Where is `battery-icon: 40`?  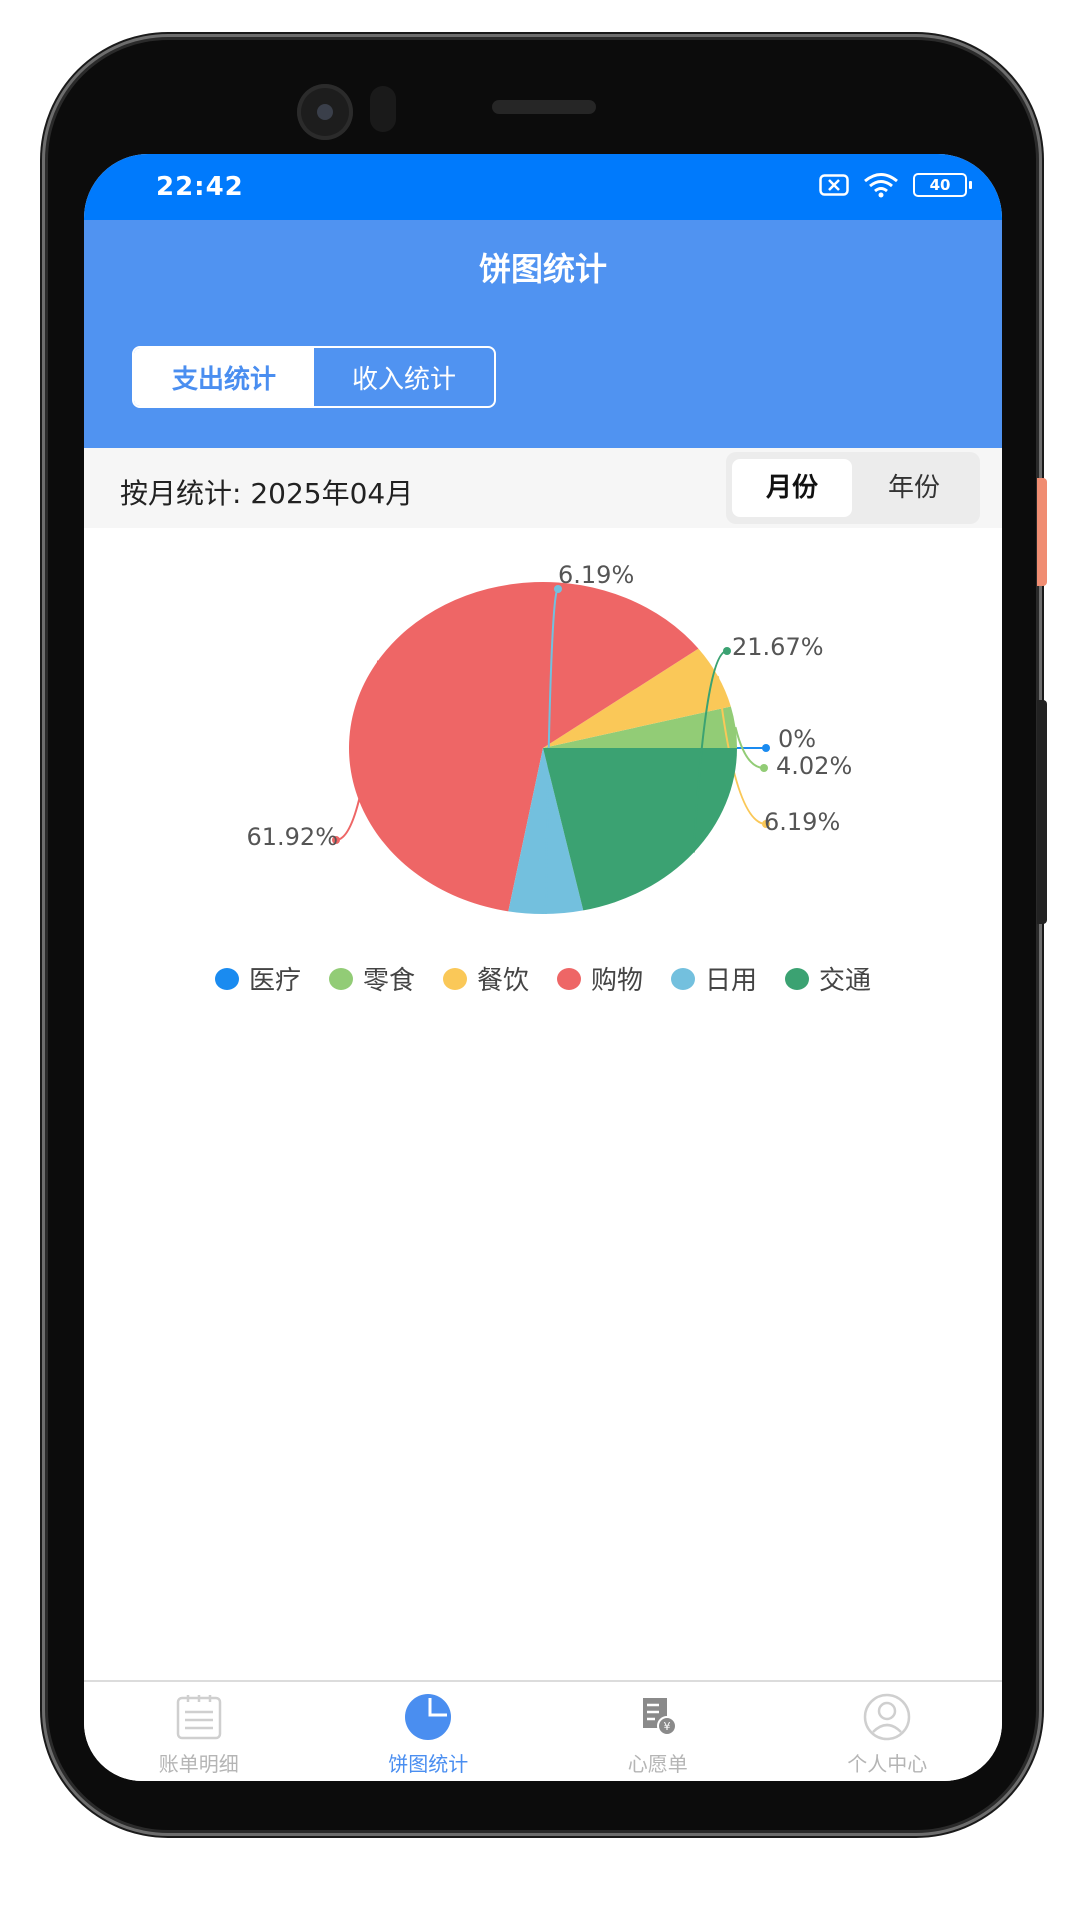 battery-icon: 40 is located at coordinates (942, 185).